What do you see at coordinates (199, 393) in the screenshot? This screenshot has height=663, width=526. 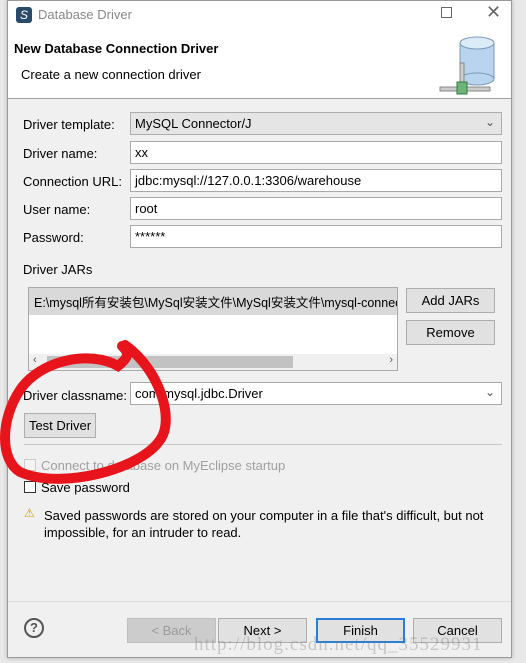 I see `driver-classname-value: com.mysql.jdbc.Driver` at bounding box center [199, 393].